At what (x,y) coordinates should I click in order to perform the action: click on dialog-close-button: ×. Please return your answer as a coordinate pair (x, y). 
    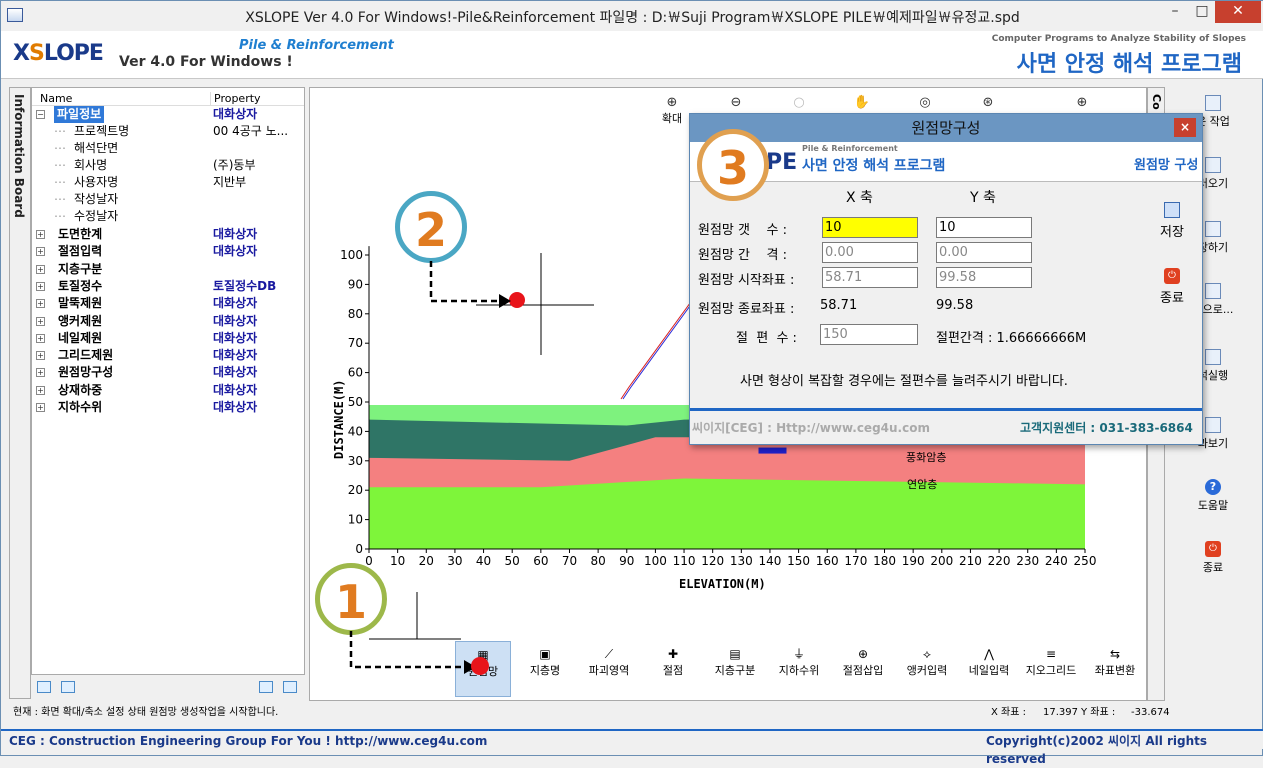
    Looking at the image, I should click on (1185, 127).